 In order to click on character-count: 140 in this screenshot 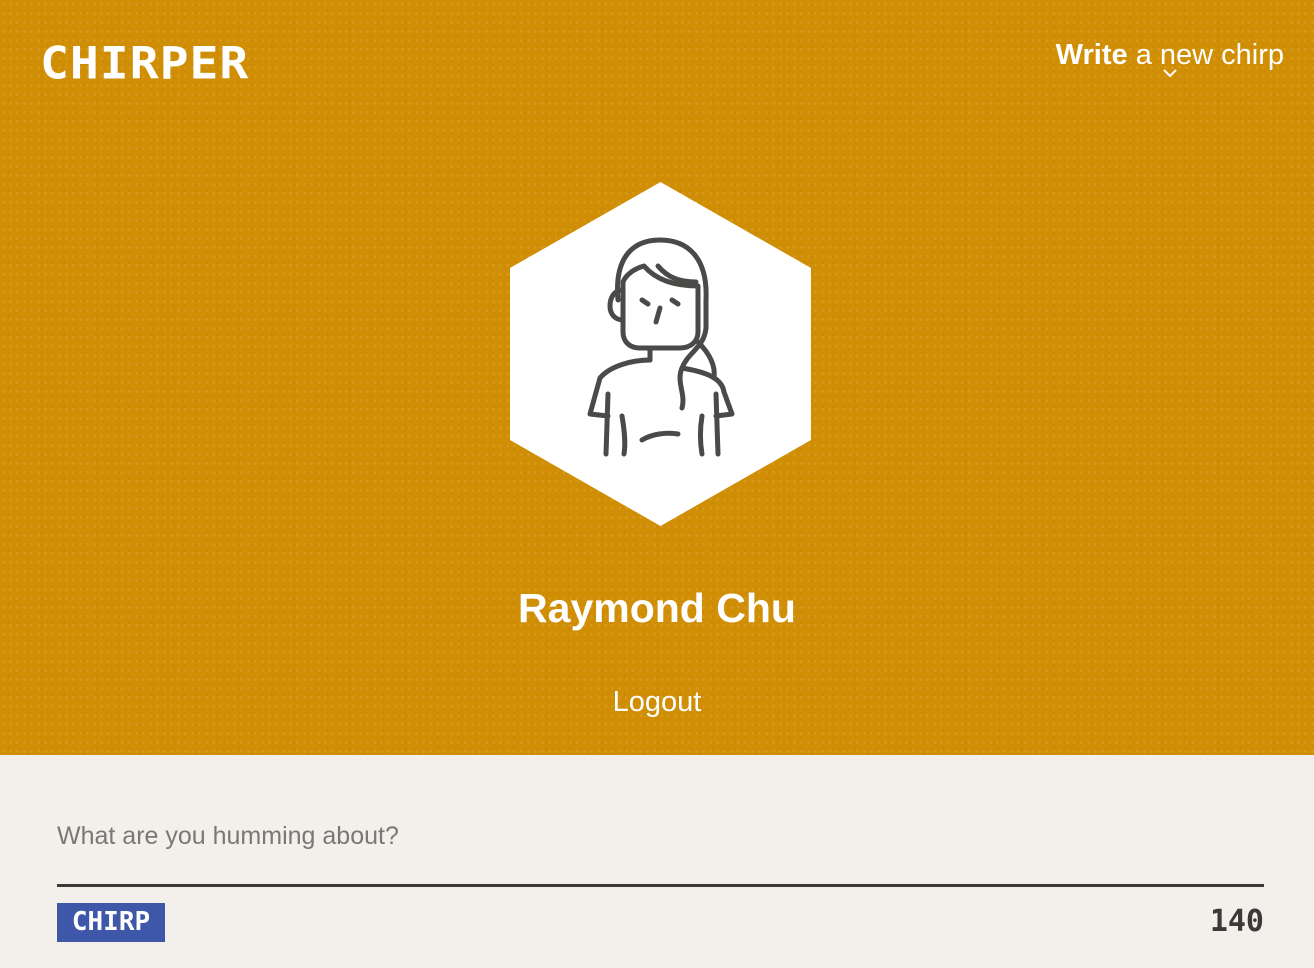, I will do `click(1236, 921)`.